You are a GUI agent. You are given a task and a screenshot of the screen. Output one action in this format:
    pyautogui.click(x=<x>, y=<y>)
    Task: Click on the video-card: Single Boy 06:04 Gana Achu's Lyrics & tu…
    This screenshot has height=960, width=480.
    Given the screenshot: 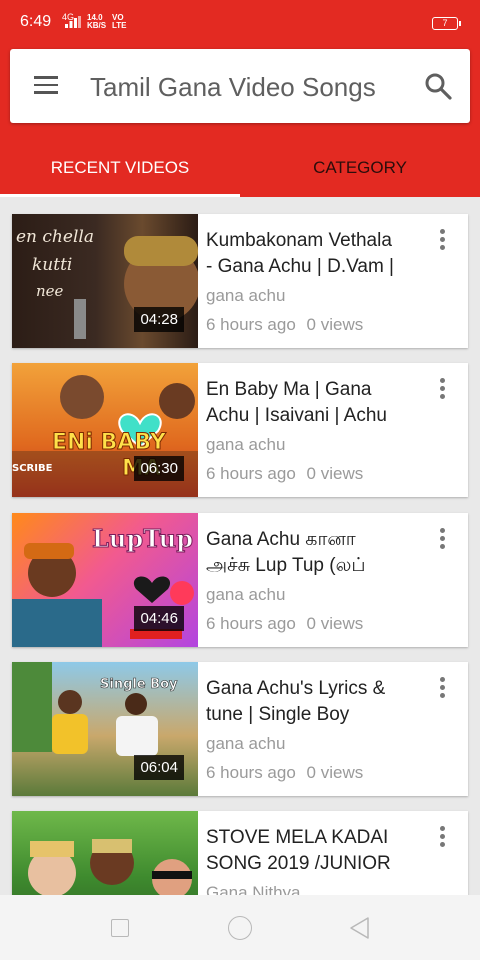 What is the action you would take?
    pyautogui.click(x=240, y=729)
    